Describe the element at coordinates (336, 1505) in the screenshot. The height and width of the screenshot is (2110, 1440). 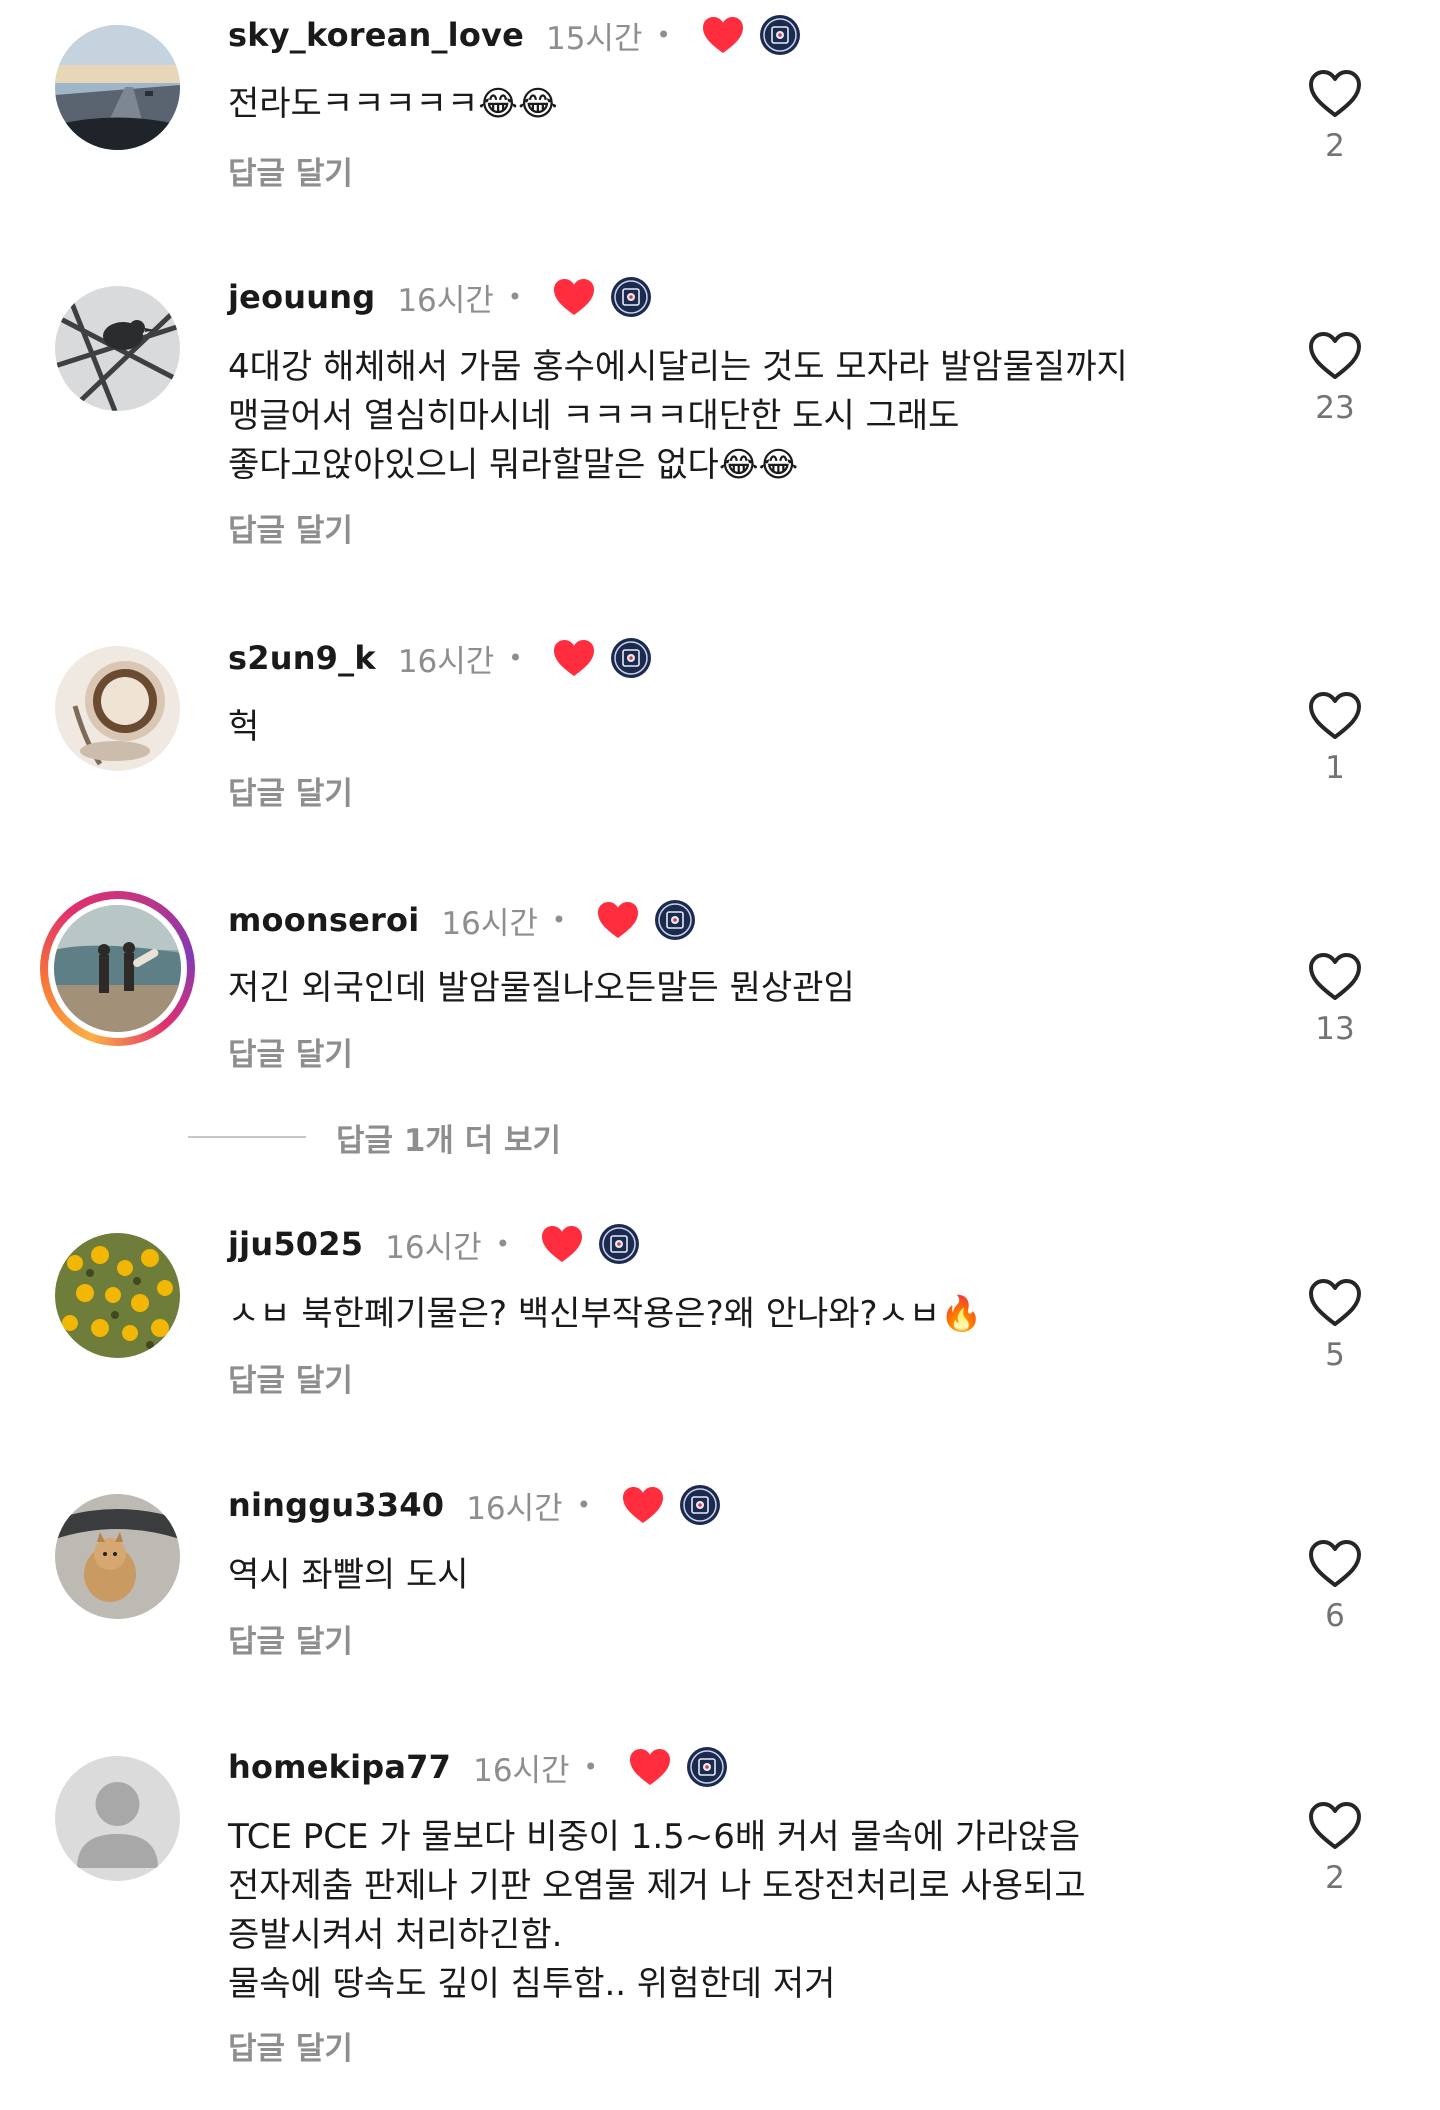
I see `username: ninggu3340` at that location.